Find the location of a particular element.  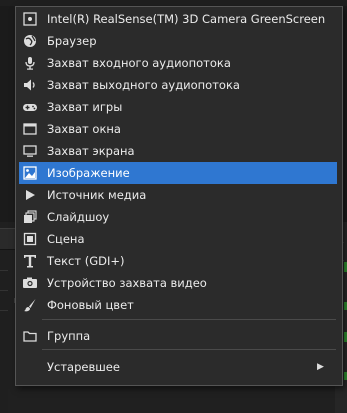

scene-icon is located at coordinates (30, 239).